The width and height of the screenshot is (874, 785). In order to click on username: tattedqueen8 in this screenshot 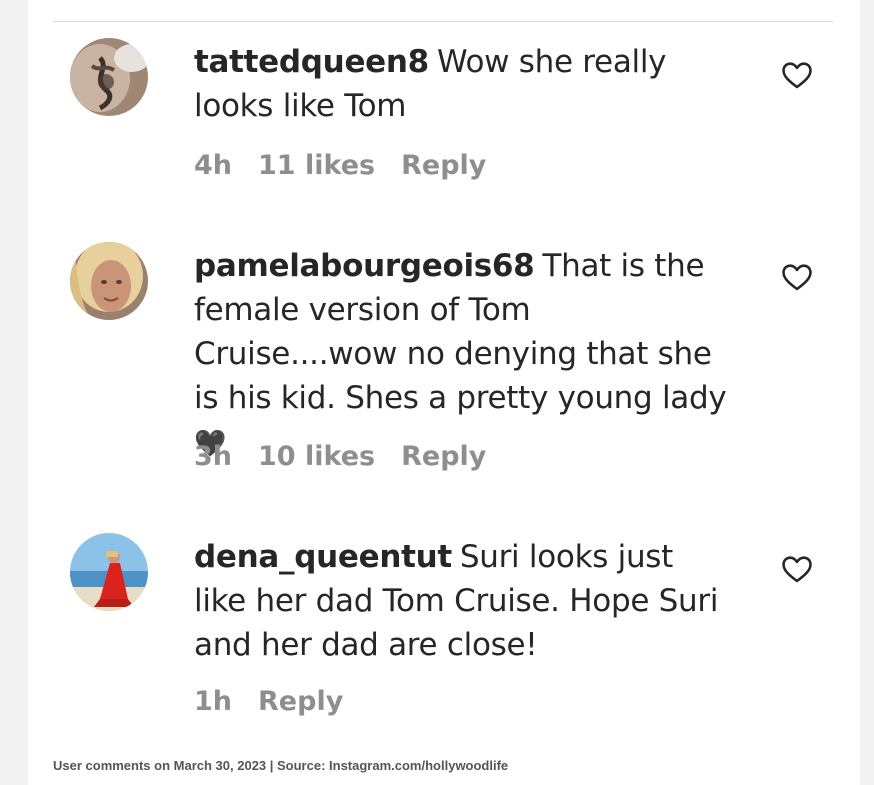, I will do `click(311, 62)`.